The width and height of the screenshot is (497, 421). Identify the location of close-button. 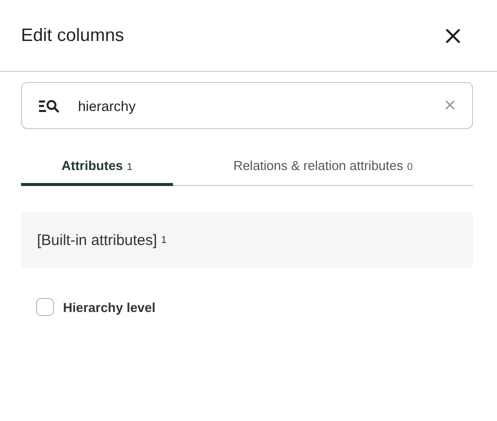
(453, 36).